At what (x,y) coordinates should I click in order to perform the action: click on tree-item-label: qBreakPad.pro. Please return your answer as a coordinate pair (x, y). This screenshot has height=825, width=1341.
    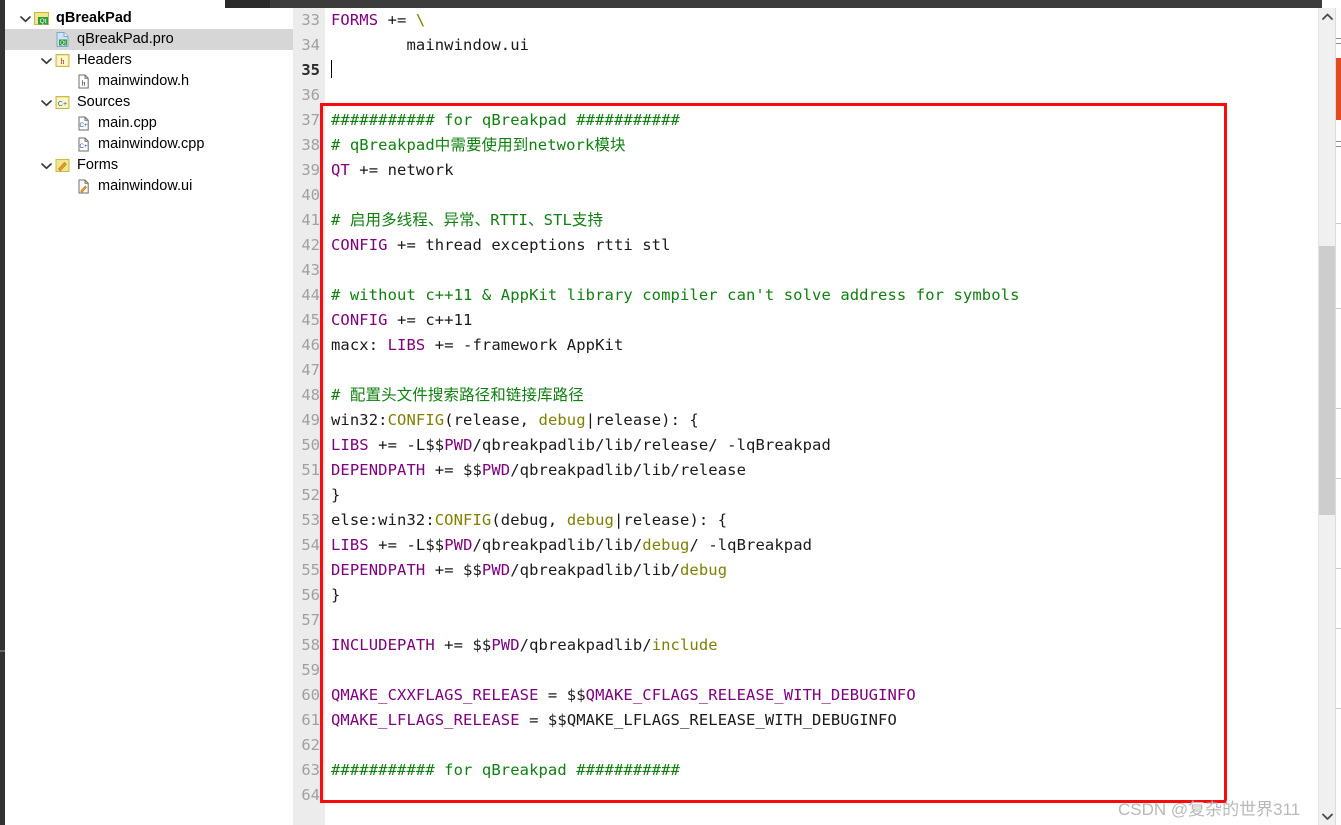
    Looking at the image, I should click on (125, 39).